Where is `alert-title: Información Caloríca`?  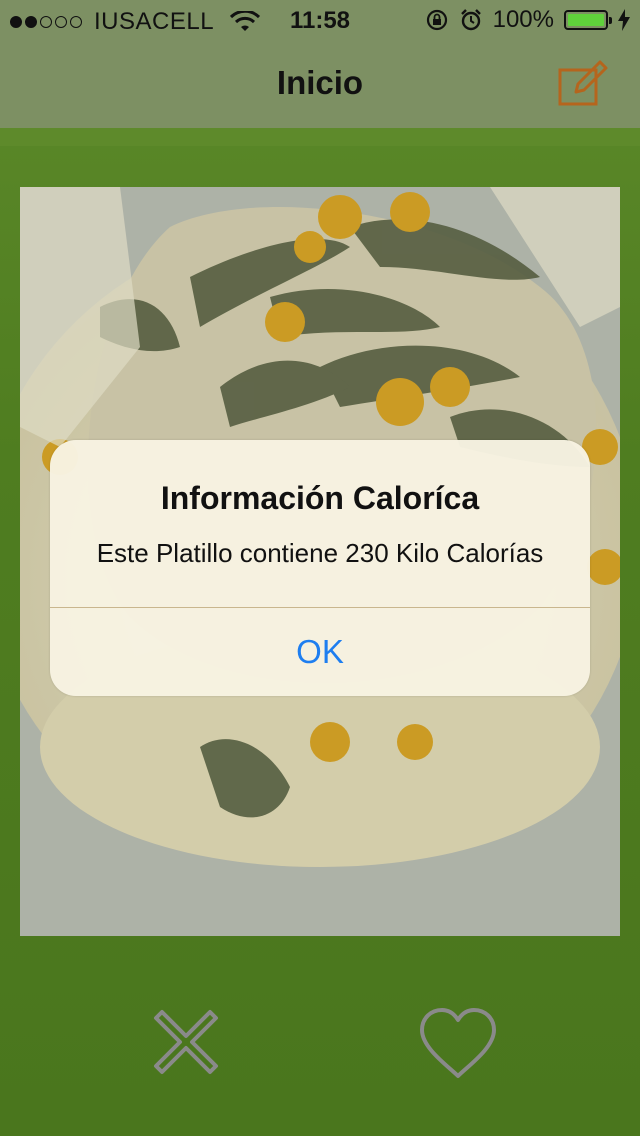 alert-title: Información Caloríca is located at coordinates (320, 498).